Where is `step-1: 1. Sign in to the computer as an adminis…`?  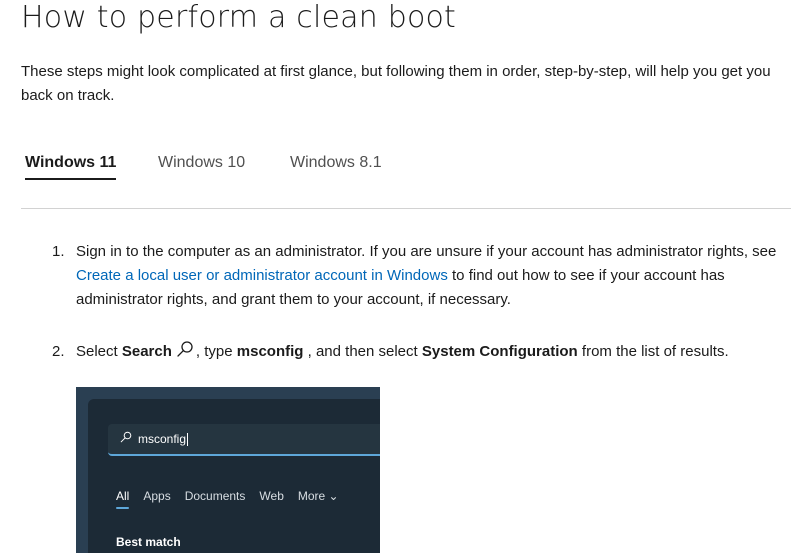
step-1: 1. Sign in to the computer as an adminis… is located at coordinates (417, 276).